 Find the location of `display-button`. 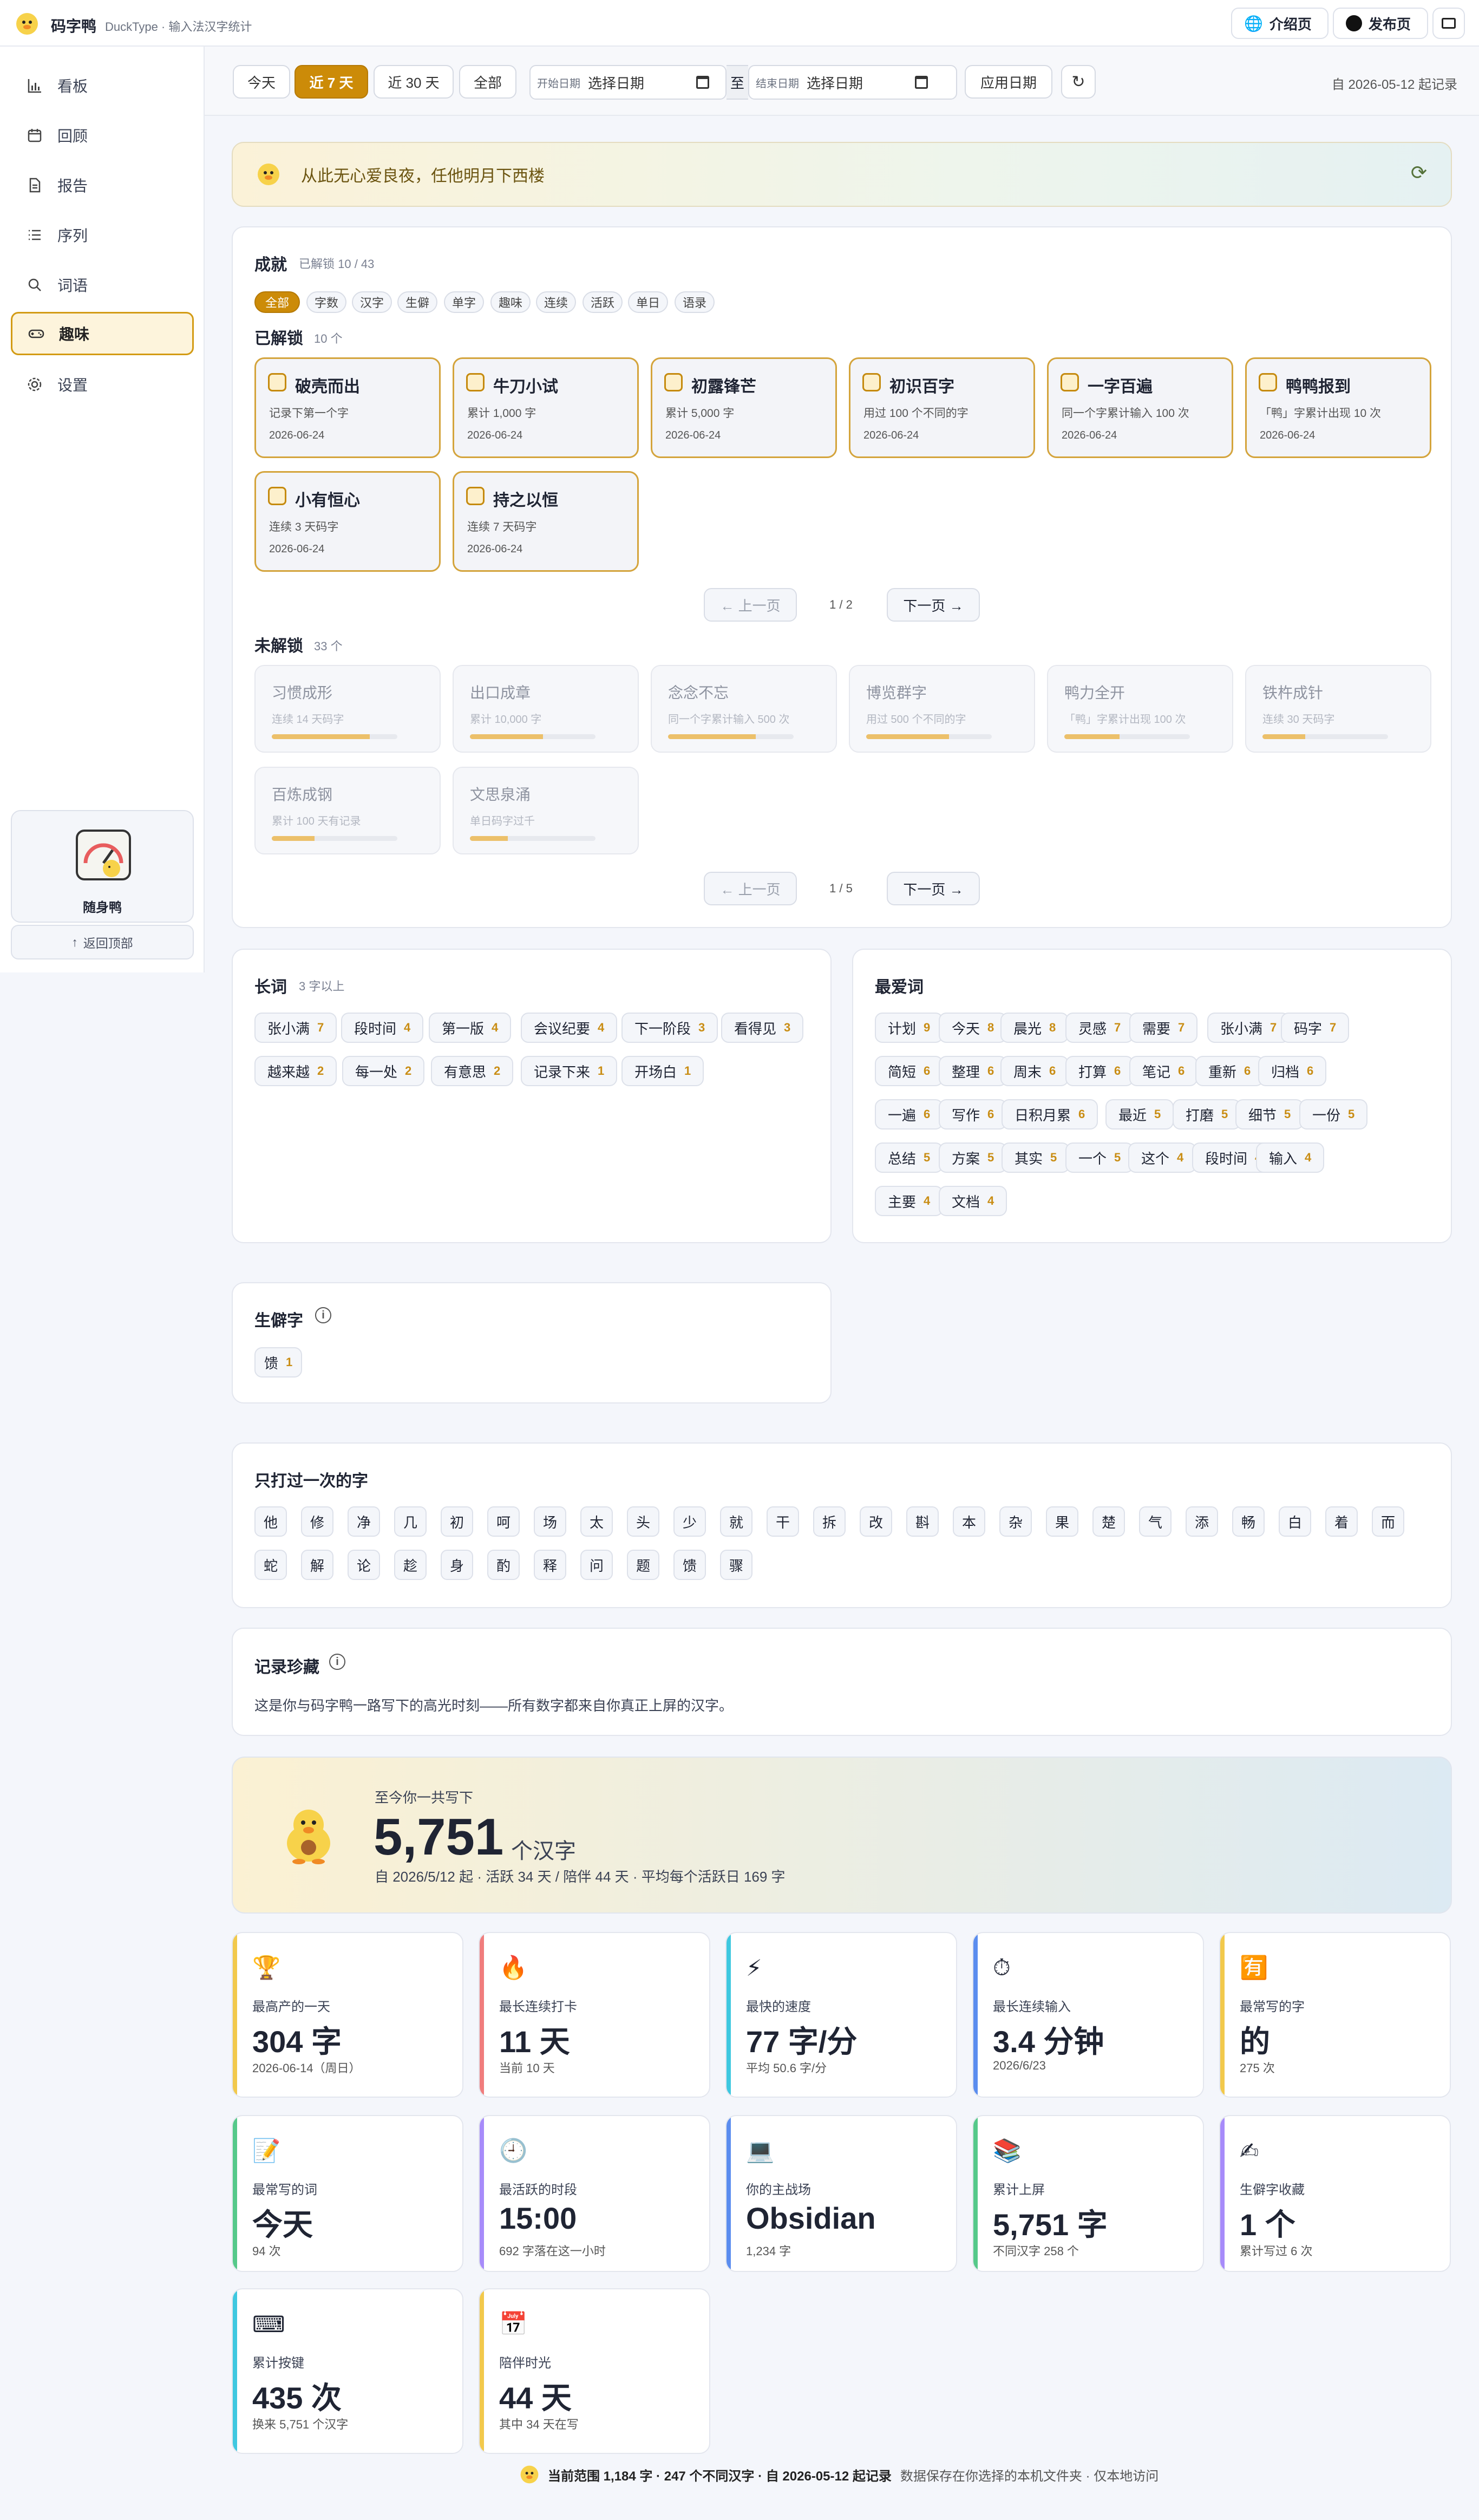

display-button is located at coordinates (1448, 23).